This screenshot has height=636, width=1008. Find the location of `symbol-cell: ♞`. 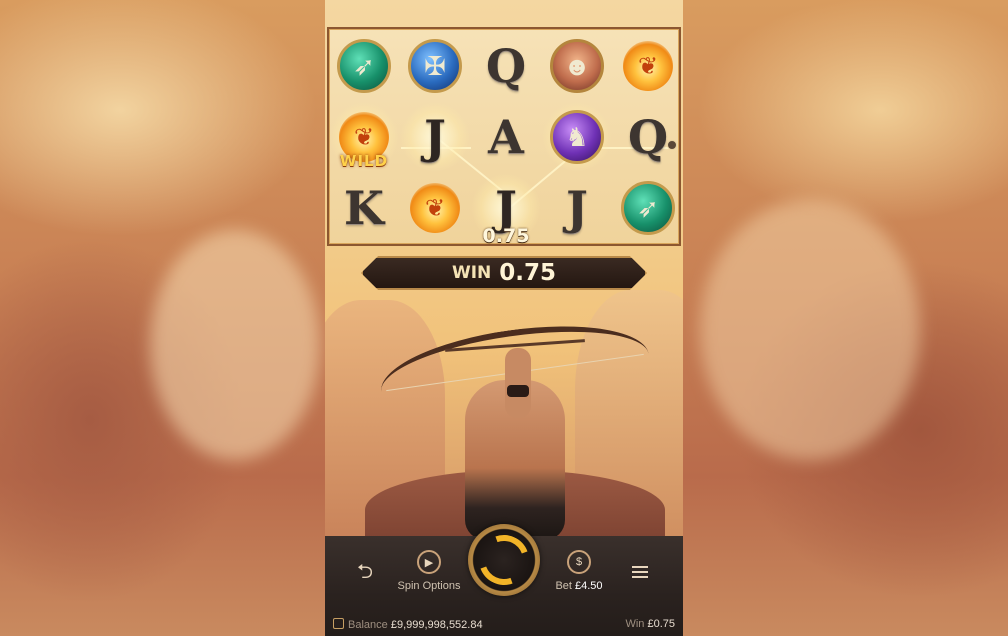

symbol-cell: ♞ is located at coordinates (577, 137).